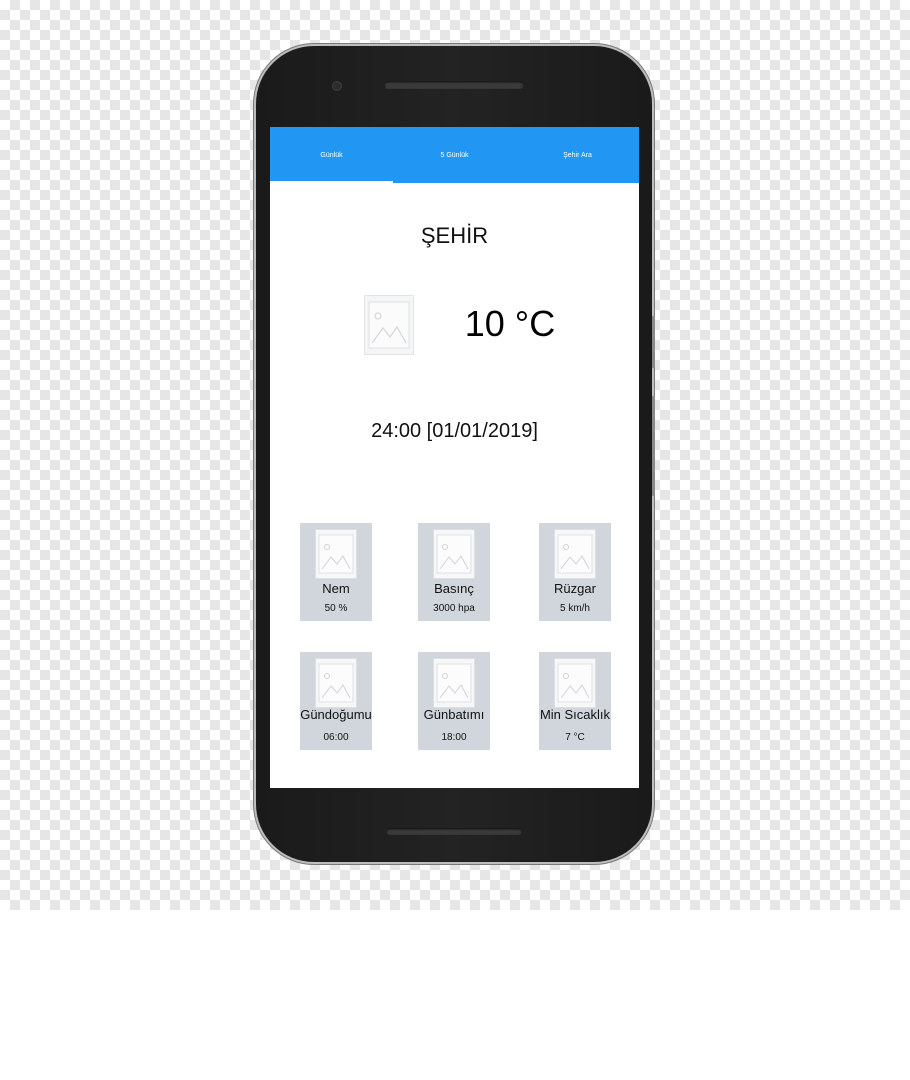 The height and width of the screenshot is (1080, 910). I want to click on min-temperature-card: Min Sıcaklık 7 °C, so click(575, 701).